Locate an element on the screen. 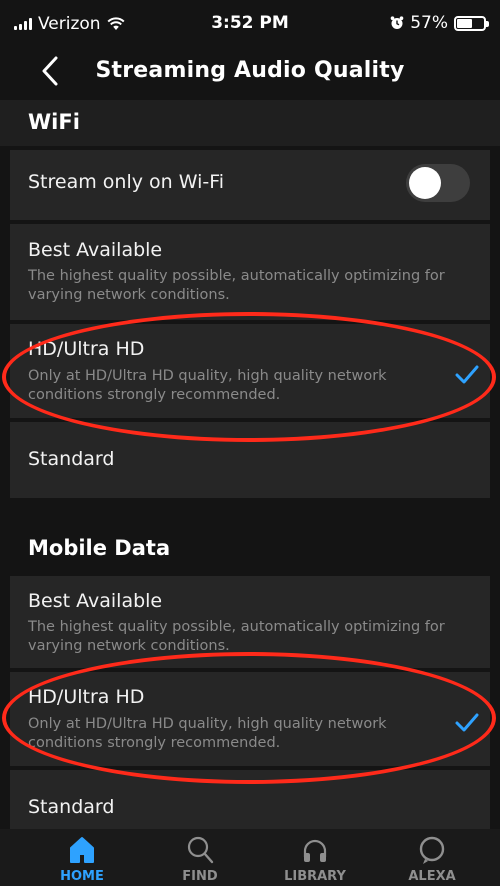 The width and height of the screenshot is (500, 886). tab-label: FIND is located at coordinates (200, 876).